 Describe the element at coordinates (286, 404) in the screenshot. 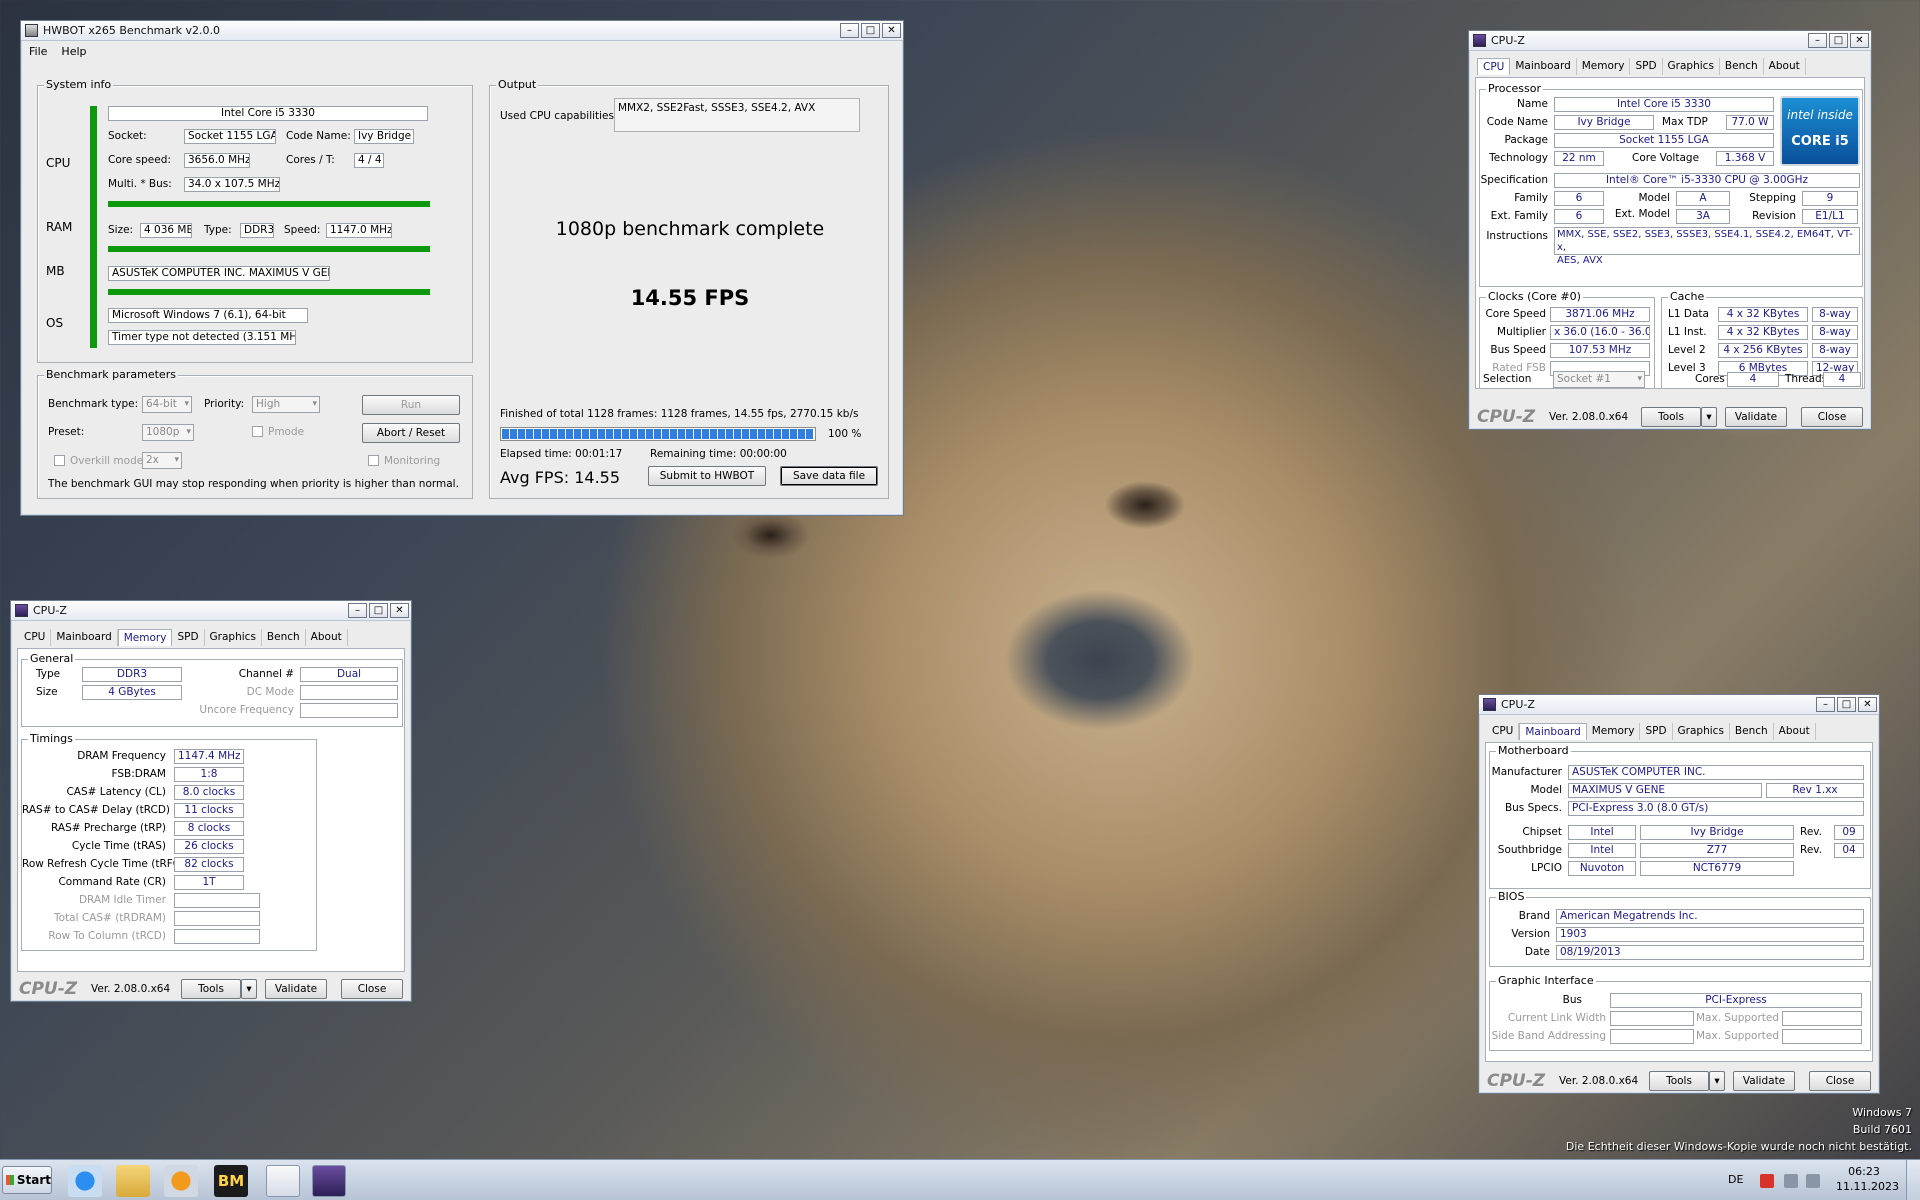

I see `priority-select: High` at that location.